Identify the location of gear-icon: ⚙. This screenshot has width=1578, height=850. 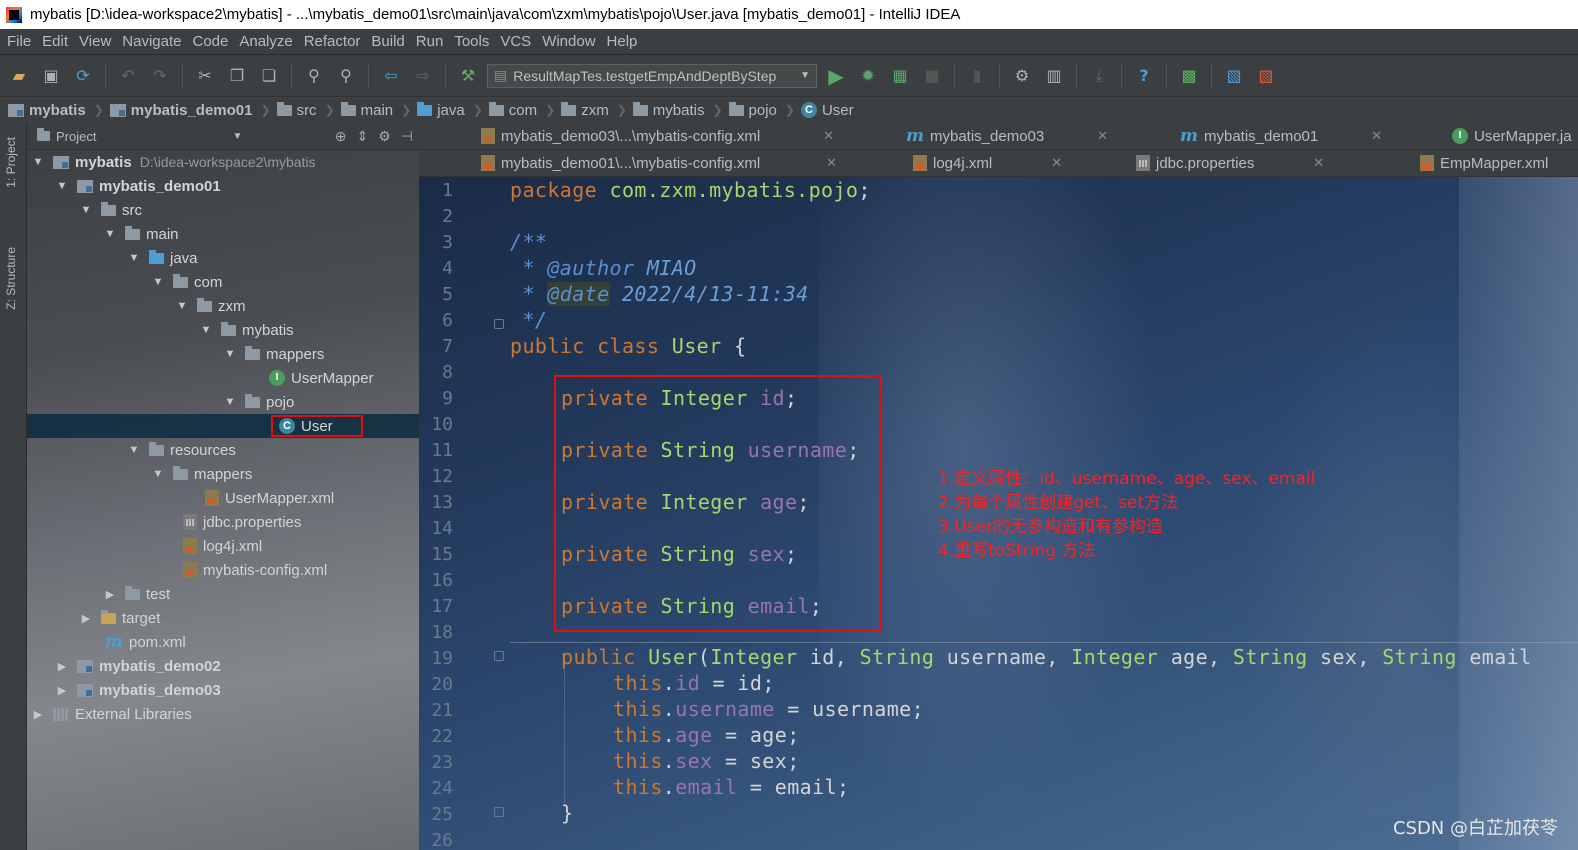
(384, 136).